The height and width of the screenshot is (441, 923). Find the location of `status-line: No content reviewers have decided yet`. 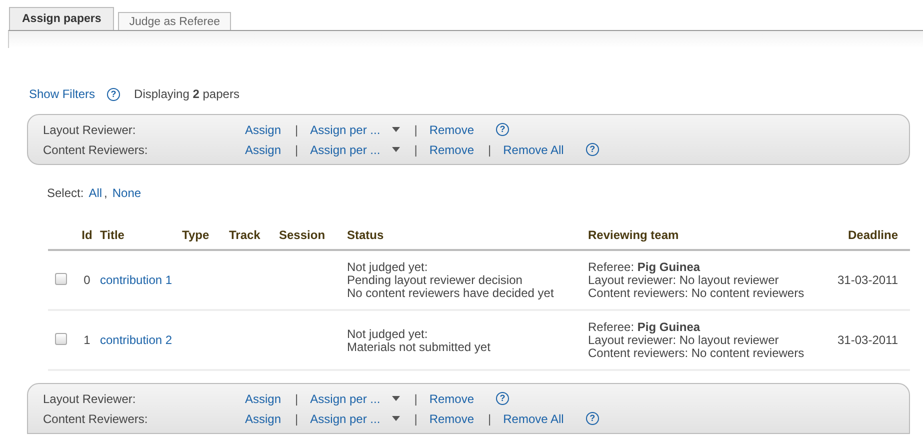

status-line: No content reviewers have decided yet is located at coordinates (451, 293).